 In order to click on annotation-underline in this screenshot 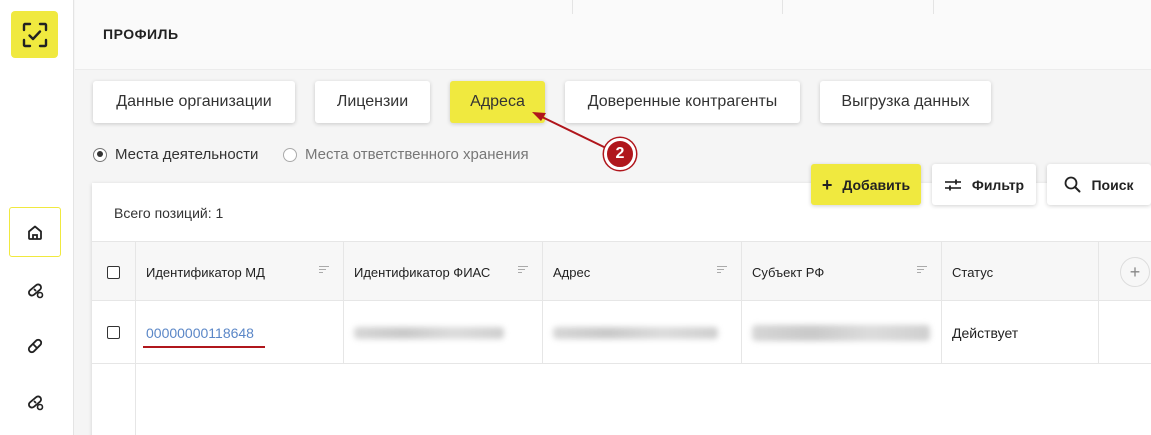, I will do `click(204, 346)`.